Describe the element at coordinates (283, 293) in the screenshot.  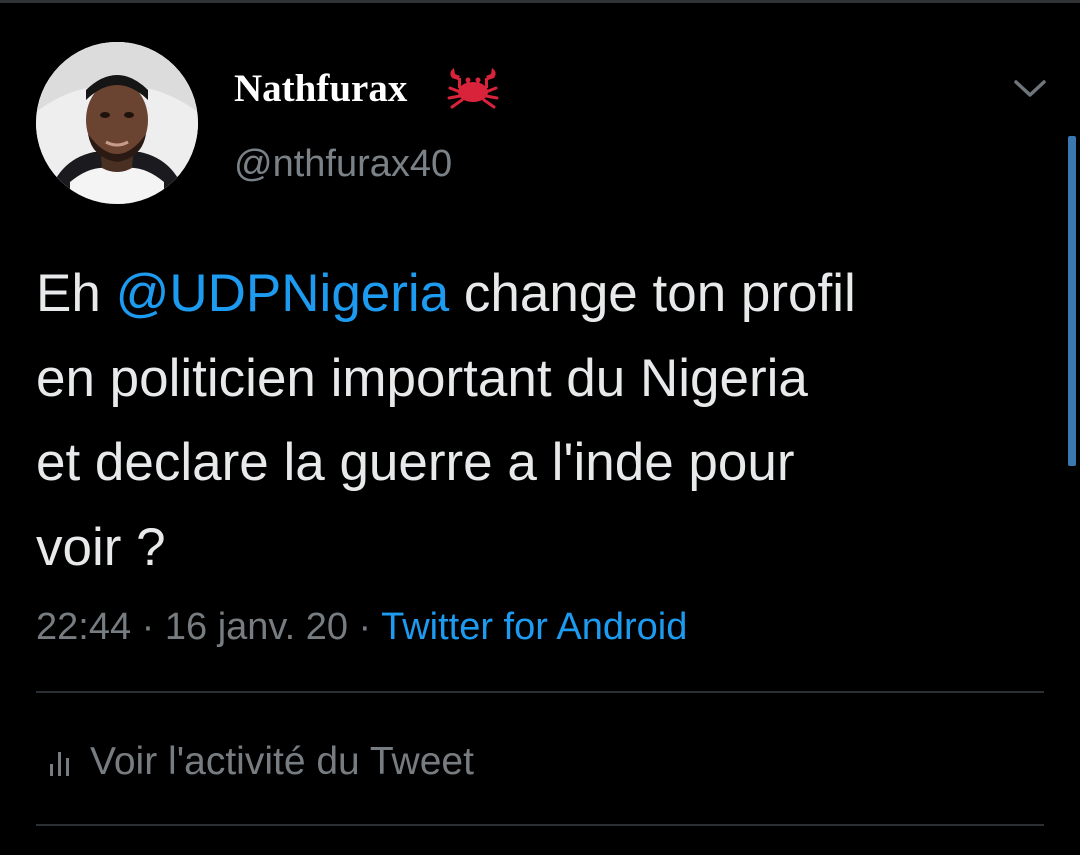
I see `mention-link: @UDPNigeria` at that location.